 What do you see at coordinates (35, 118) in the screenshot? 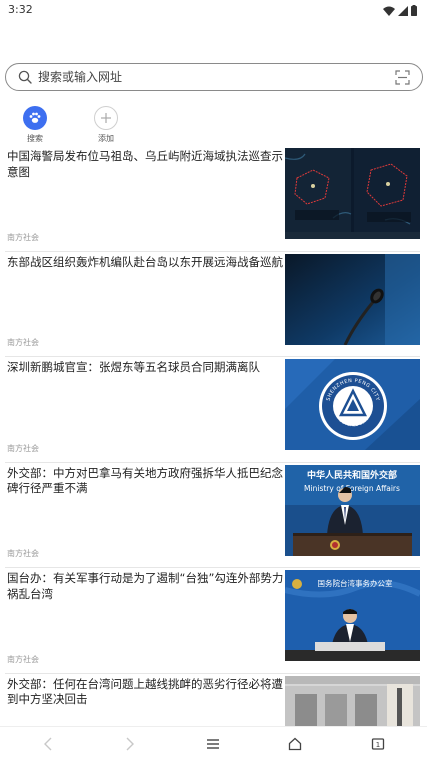
I see `paw-icon` at bounding box center [35, 118].